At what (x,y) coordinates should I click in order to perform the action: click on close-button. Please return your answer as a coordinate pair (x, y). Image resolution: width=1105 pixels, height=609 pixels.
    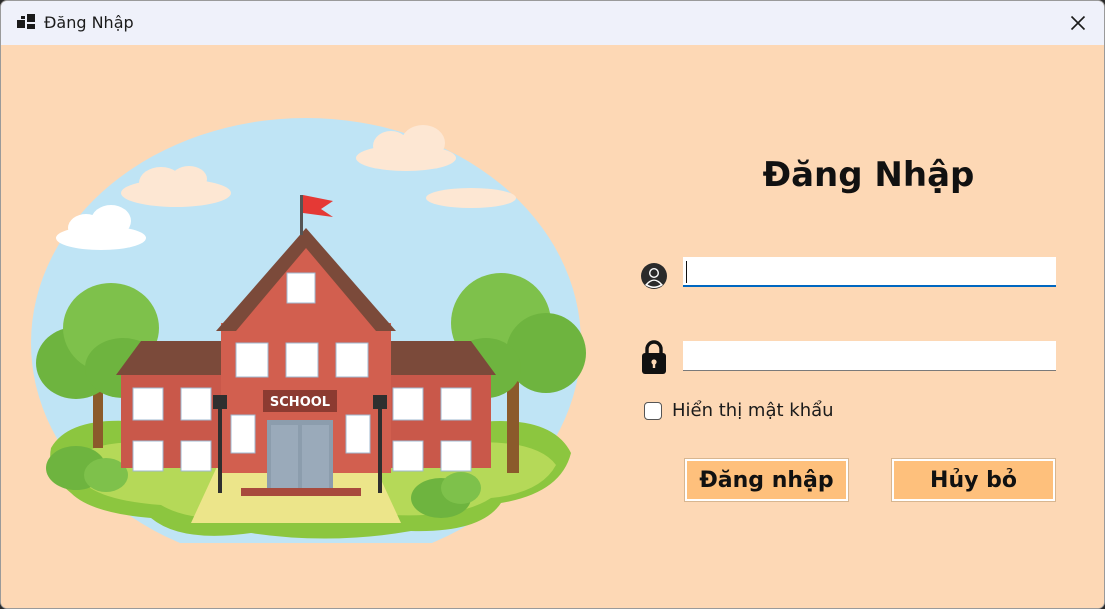
    Looking at the image, I should click on (1078, 23).